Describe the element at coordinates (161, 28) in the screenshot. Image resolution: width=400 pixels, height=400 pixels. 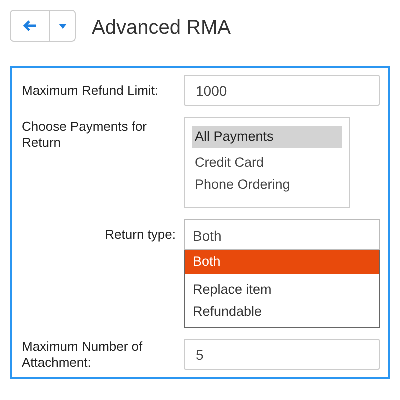
I see `page-title: Advanced RMA` at that location.